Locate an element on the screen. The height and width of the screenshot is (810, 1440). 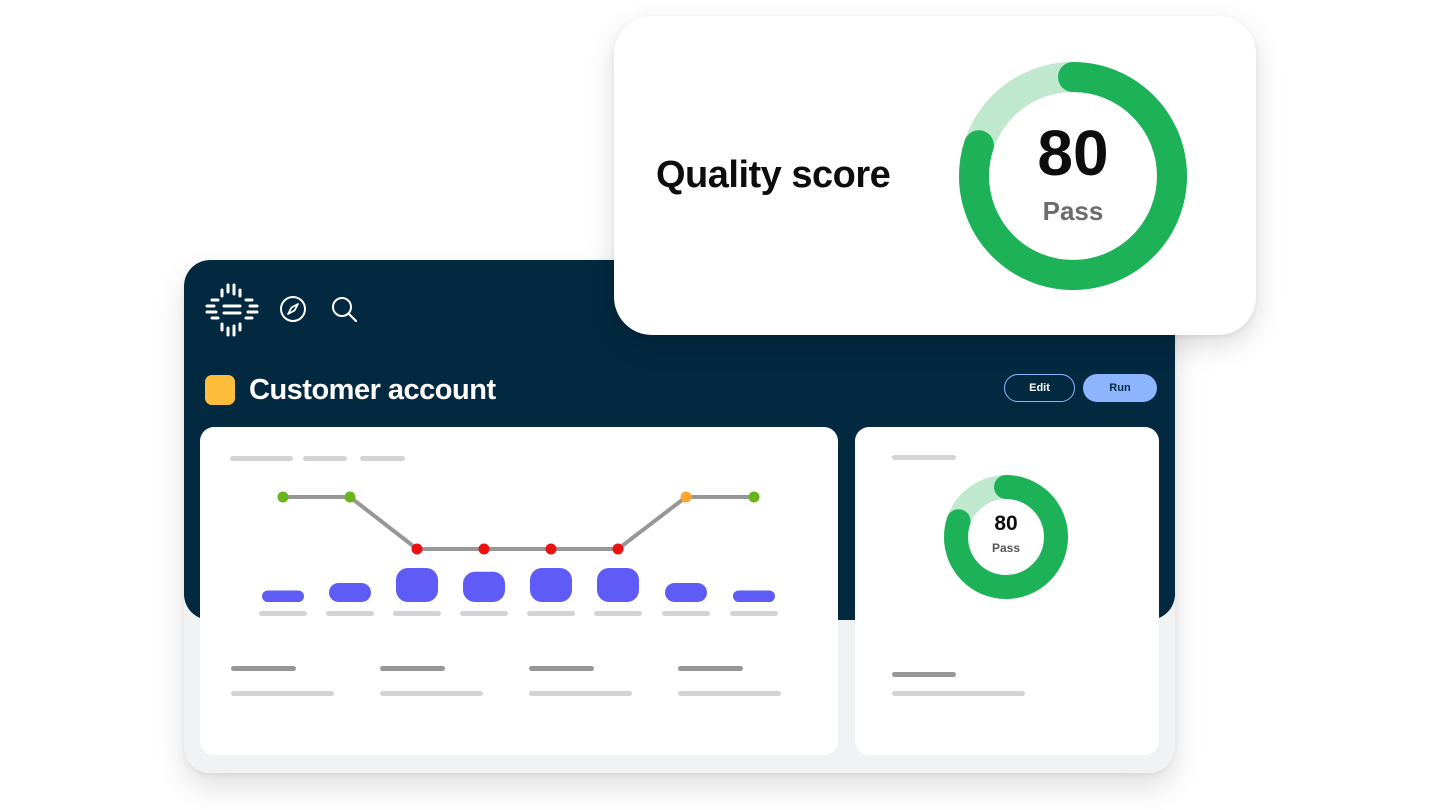
run-button: Run is located at coordinates (1120, 388).